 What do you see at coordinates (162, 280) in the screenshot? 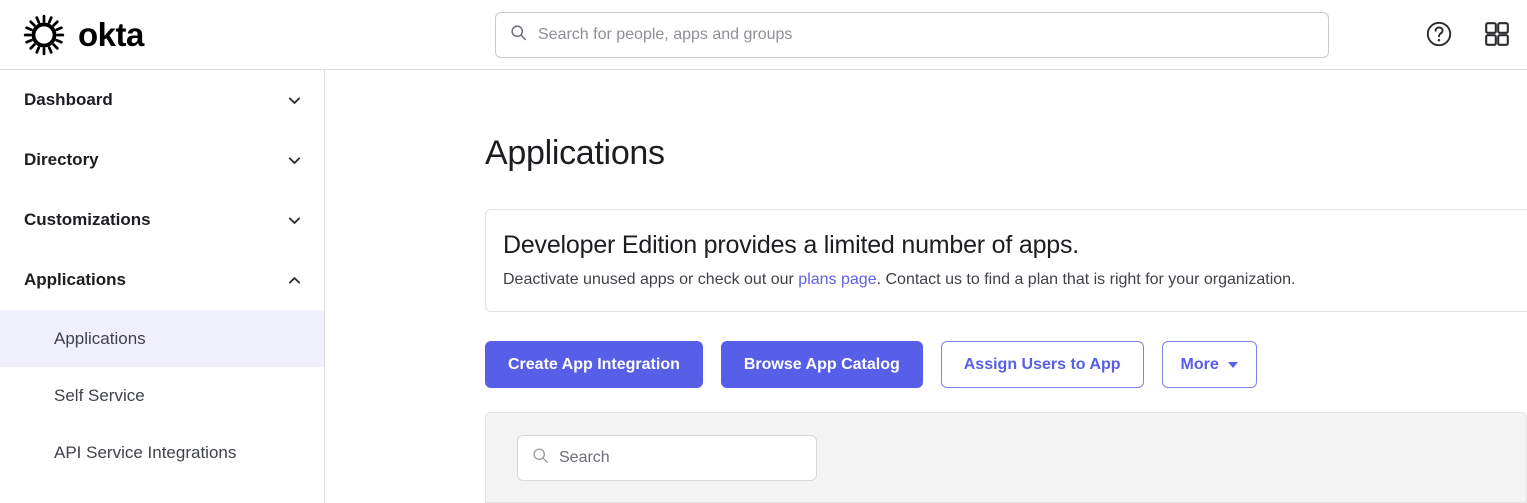
I see `sidebar-item-applications: Applications` at bounding box center [162, 280].